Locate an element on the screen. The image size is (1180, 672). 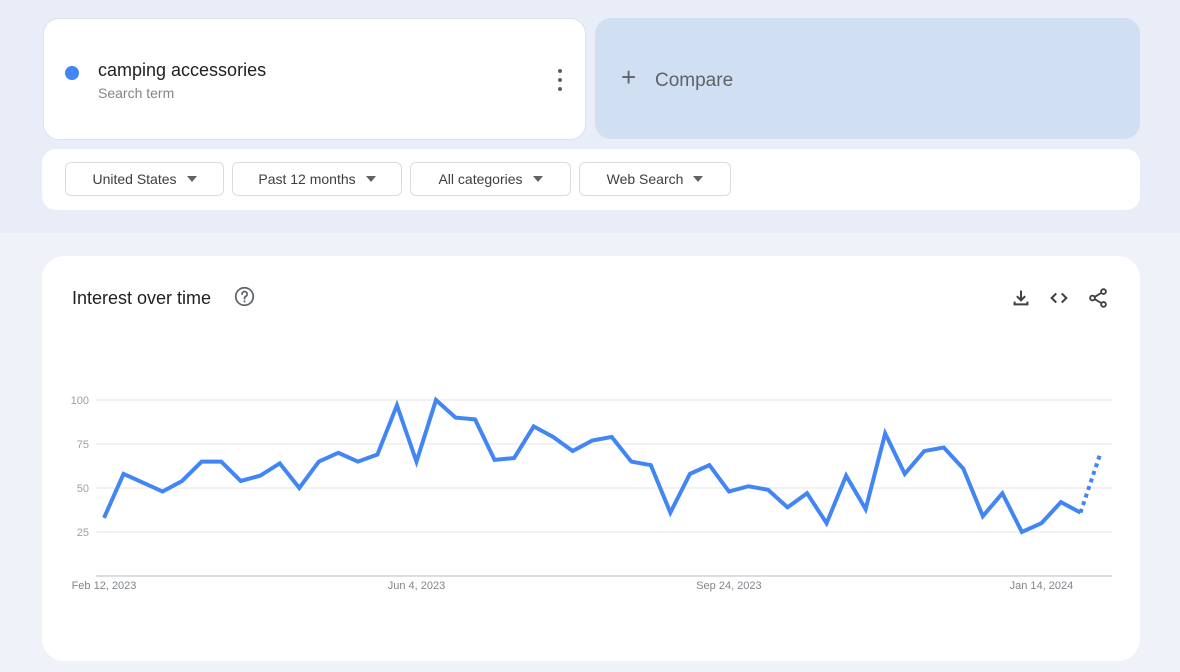
y-tick-label: 50 is located at coordinates (83, 489).